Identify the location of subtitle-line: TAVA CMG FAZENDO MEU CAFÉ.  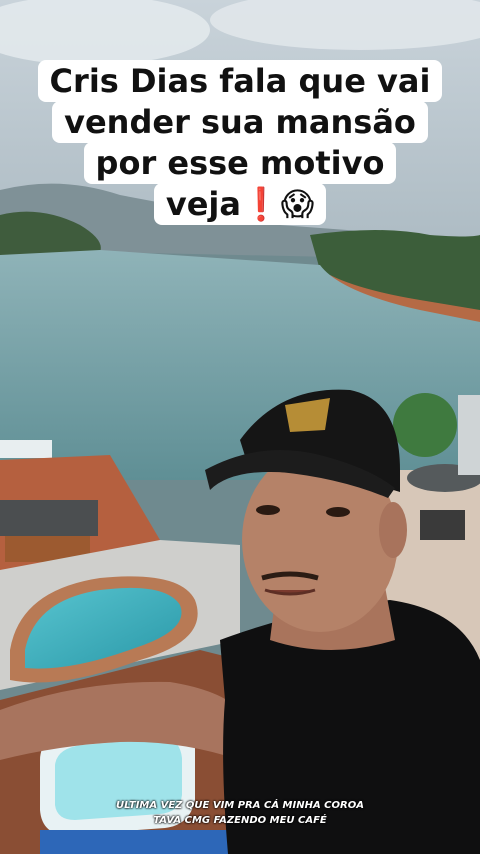
(240, 820).